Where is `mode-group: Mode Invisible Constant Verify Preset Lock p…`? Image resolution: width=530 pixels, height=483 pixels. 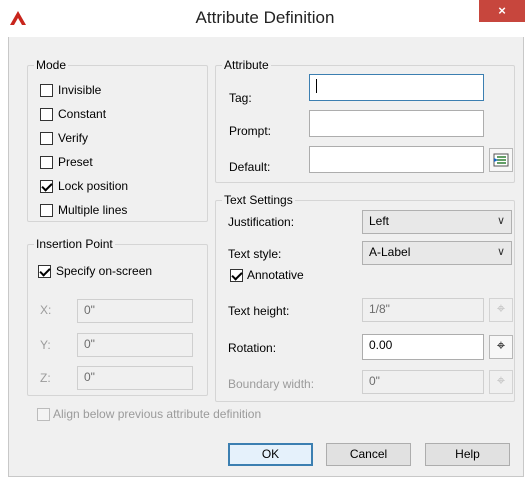
mode-group: Mode Invisible Constant Verify Preset Lock p… is located at coordinates (117, 140).